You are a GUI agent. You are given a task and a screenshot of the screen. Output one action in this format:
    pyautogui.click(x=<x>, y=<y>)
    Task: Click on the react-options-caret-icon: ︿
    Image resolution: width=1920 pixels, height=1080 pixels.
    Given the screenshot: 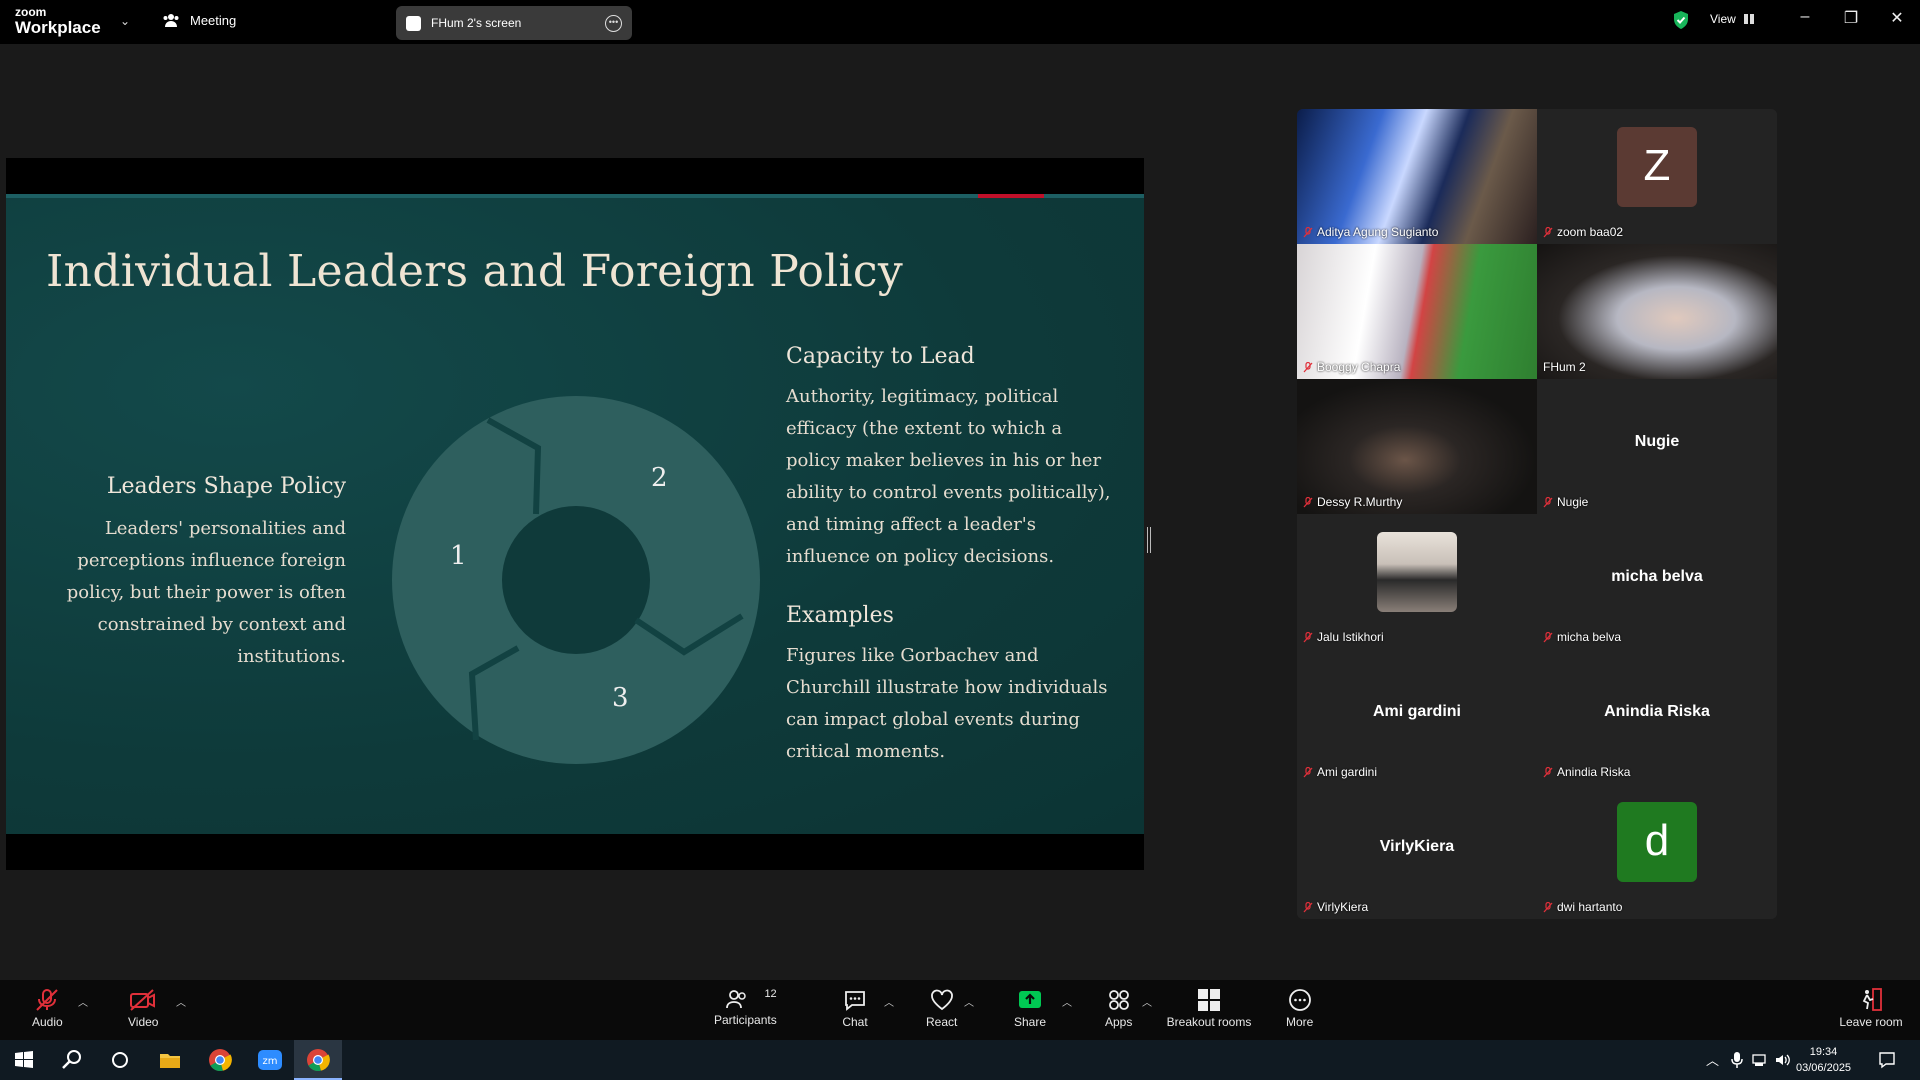 What is the action you would take?
    pyautogui.click(x=969, y=1001)
    